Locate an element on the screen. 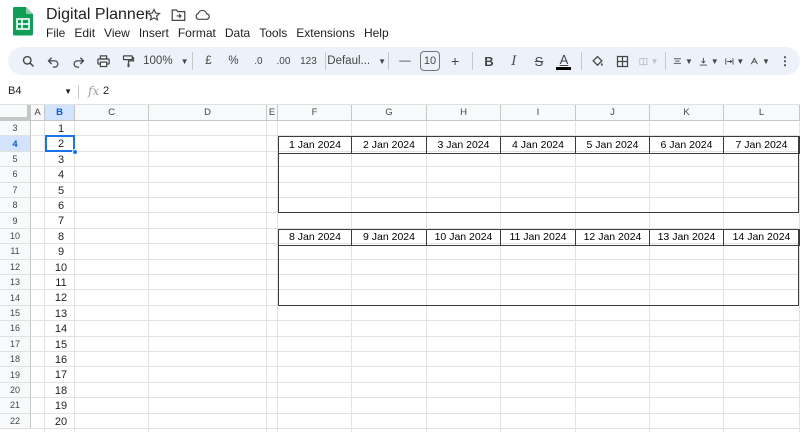  column-header-e: E is located at coordinates (272, 113).